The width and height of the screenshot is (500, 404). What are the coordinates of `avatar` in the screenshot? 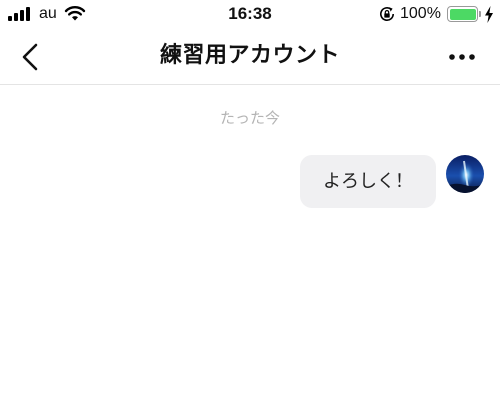 It's located at (465, 174).